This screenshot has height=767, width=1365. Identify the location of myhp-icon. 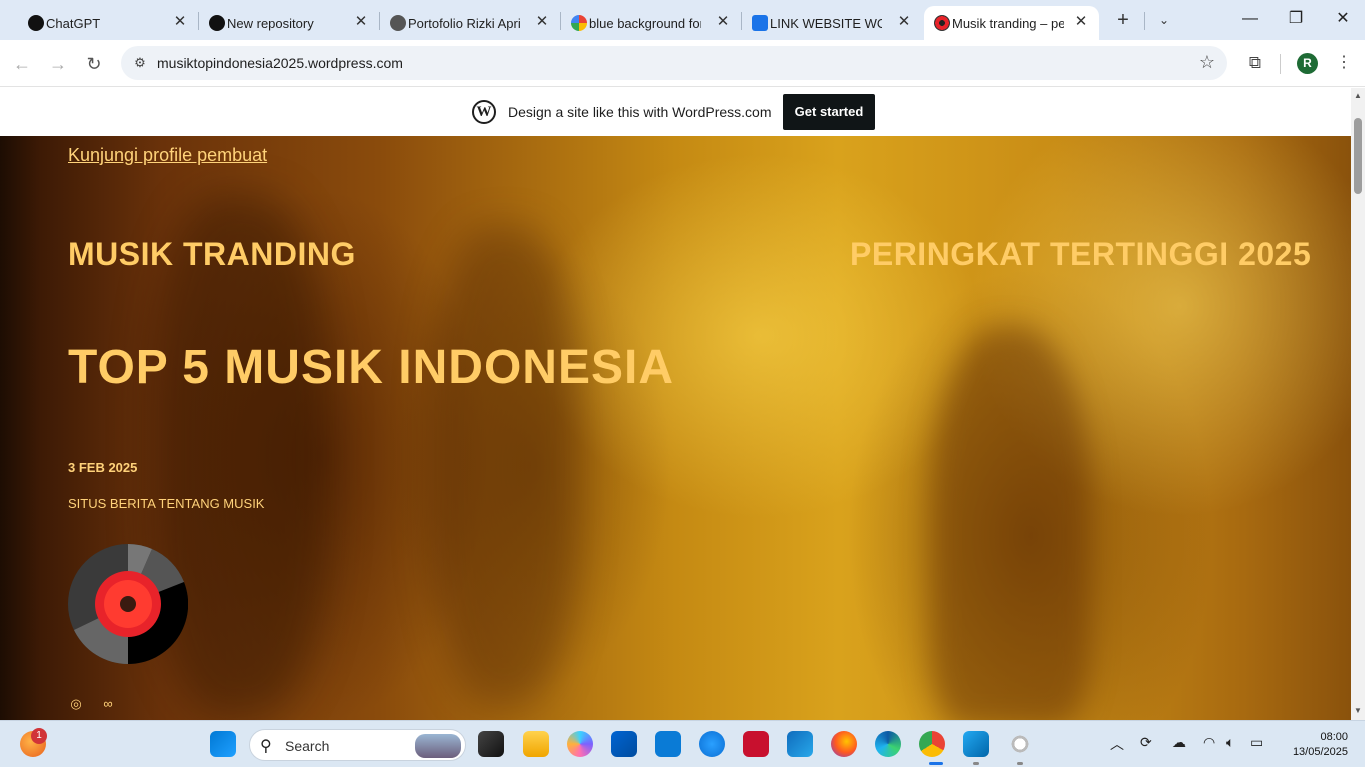
(668, 744).